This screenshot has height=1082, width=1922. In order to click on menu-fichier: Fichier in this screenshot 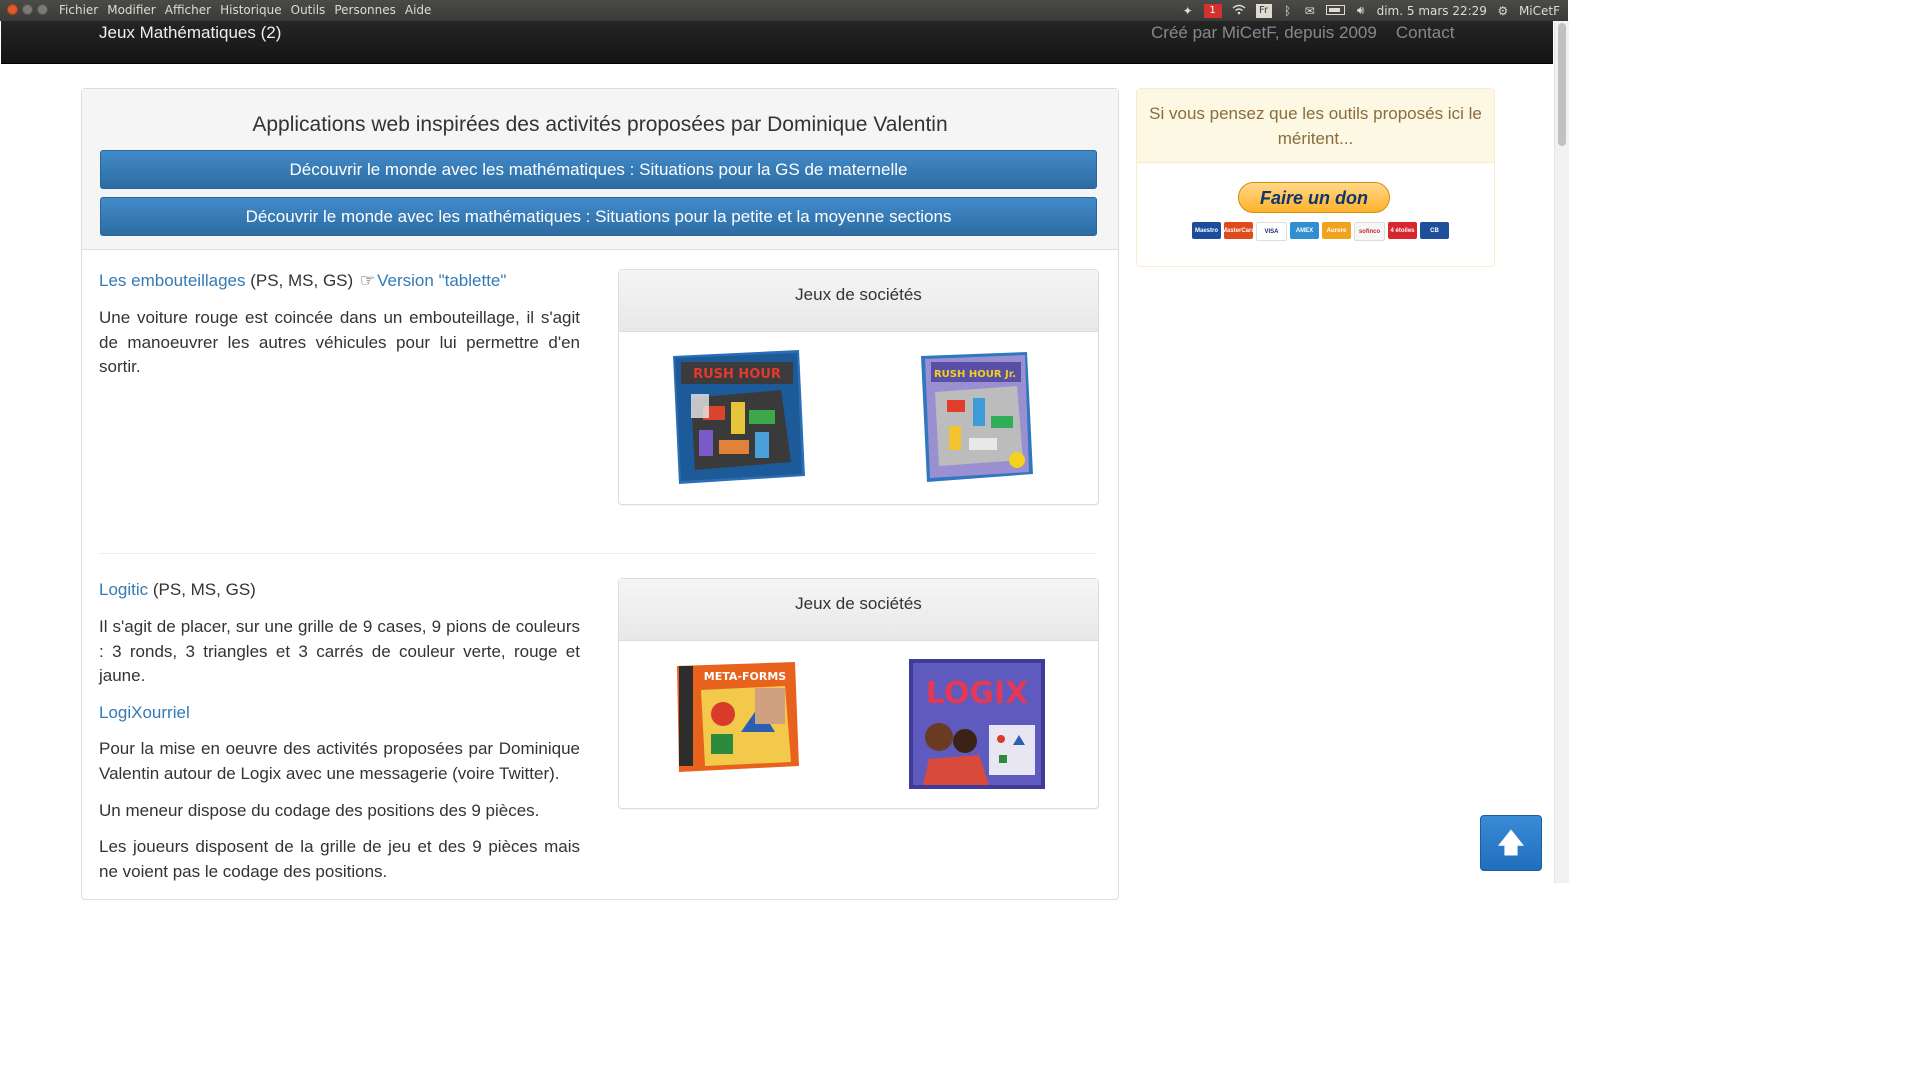, I will do `click(78, 10)`.